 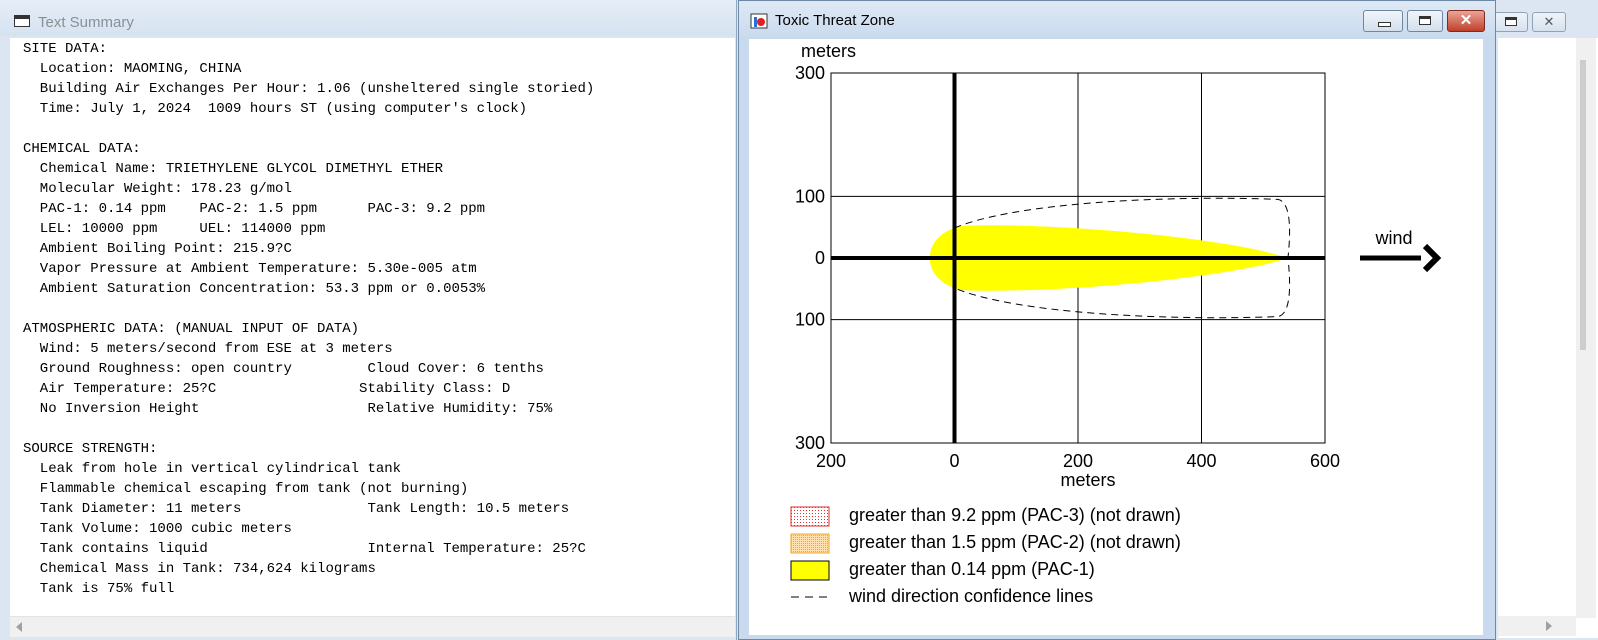 I want to click on vertical-scroll-thumb, so click(x=1583, y=205).